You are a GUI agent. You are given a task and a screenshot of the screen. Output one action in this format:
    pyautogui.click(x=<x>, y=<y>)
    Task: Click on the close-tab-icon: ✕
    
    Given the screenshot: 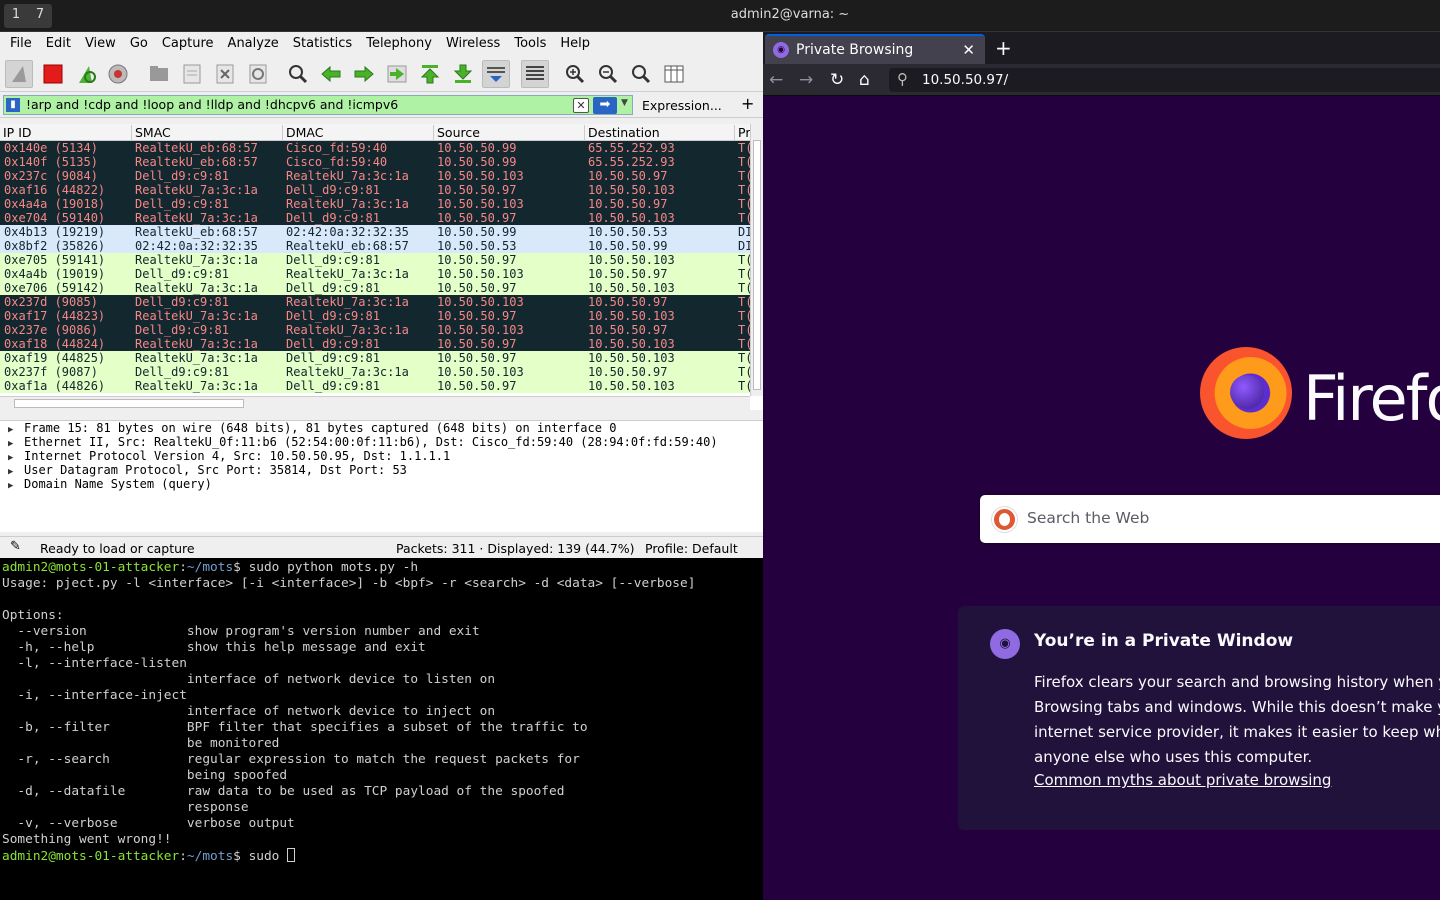 What is the action you would take?
    pyautogui.click(x=968, y=50)
    